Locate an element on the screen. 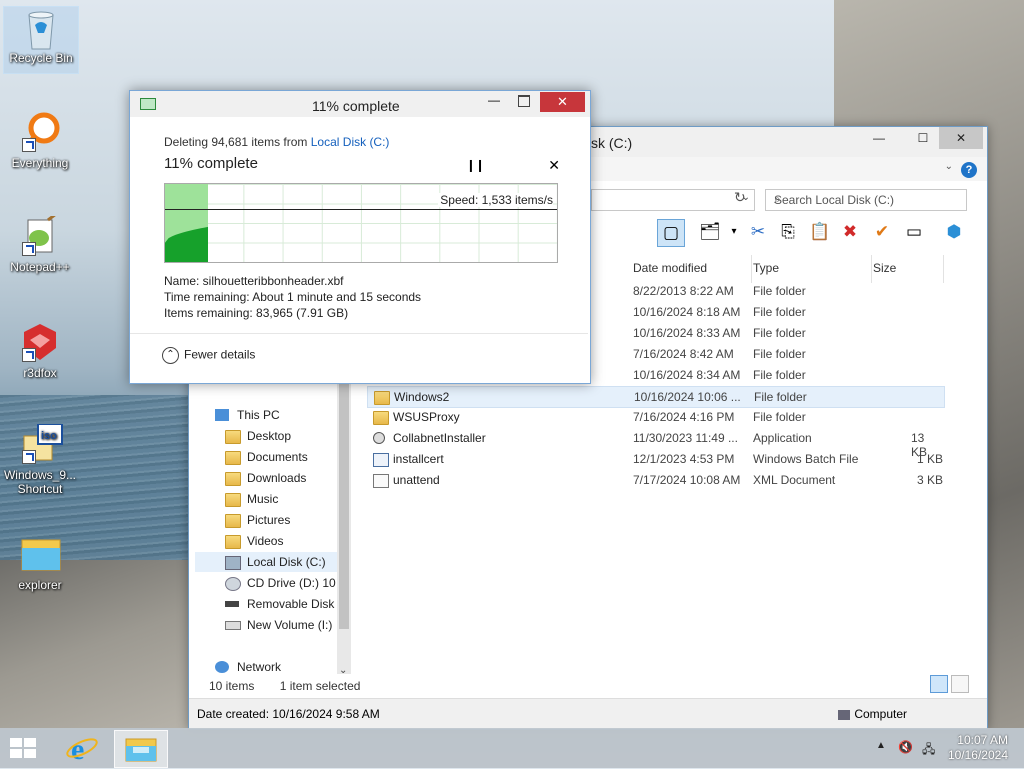  desktop-icon-everything: Everything is located at coordinates (40, 141).